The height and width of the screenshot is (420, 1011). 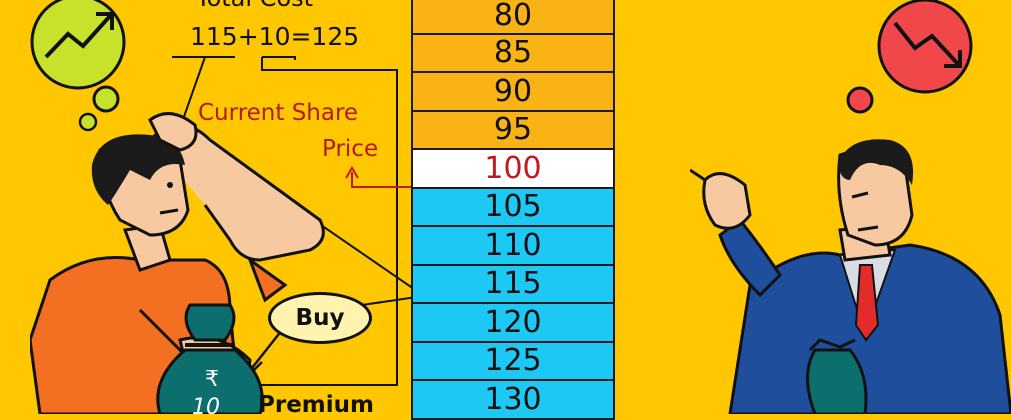 What do you see at coordinates (275, 36) in the screenshot?
I see `equation: 115+10=125` at bounding box center [275, 36].